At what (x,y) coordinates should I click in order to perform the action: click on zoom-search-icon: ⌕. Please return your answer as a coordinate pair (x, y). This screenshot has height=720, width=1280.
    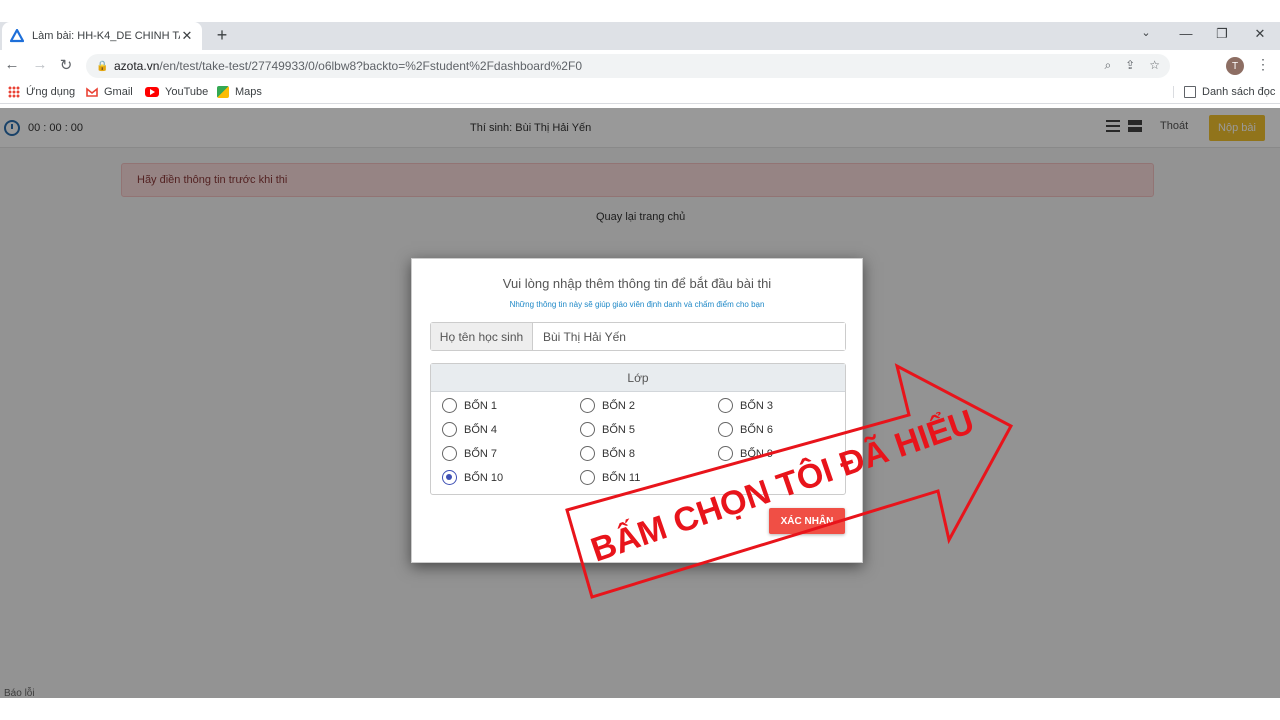
    Looking at the image, I should click on (1107, 65).